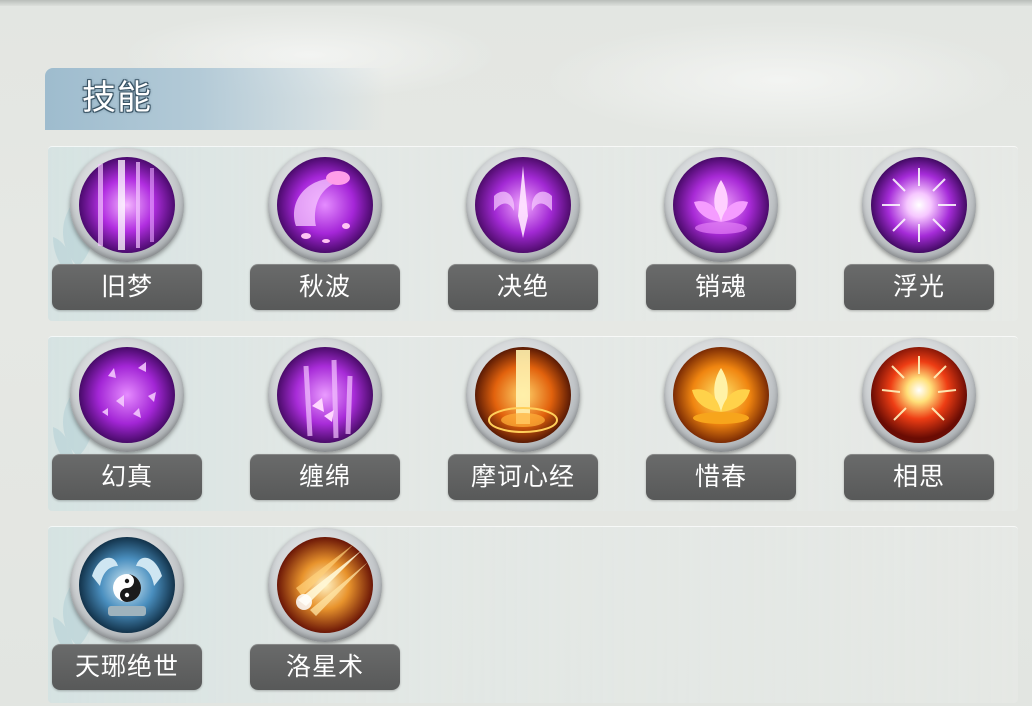 The image size is (1032, 706). I want to click on skill-name: 天琊绝世, so click(127, 667).